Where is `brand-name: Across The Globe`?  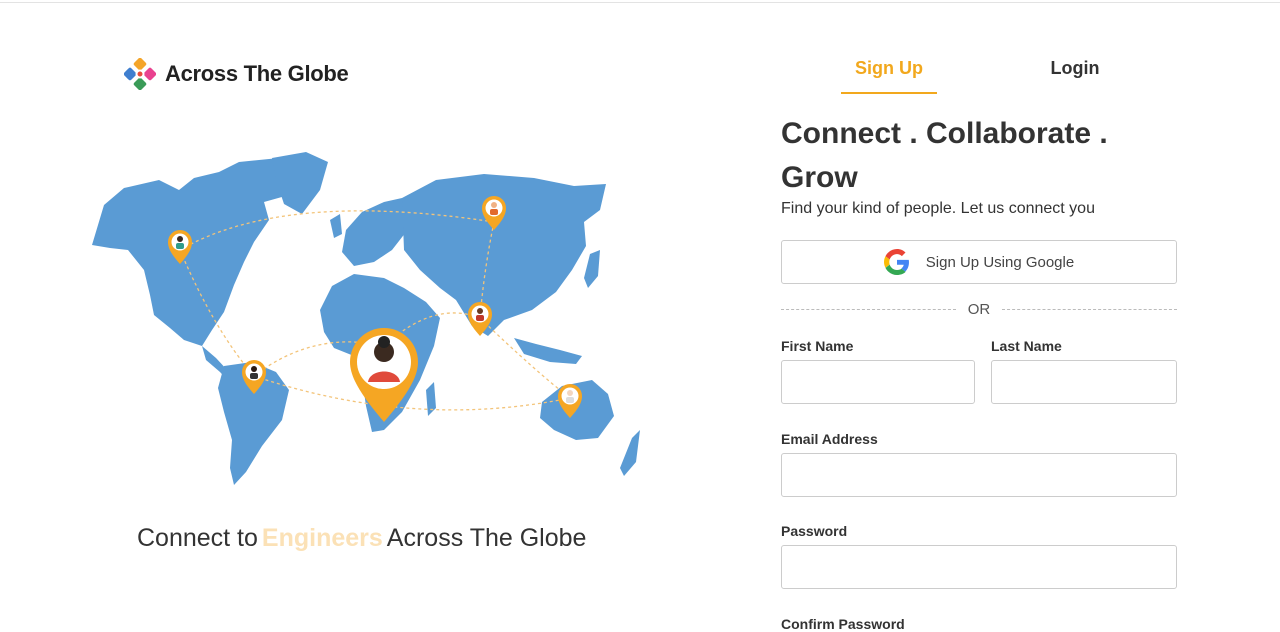 brand-name: Across The Globe is located at coordinates (257, 73).